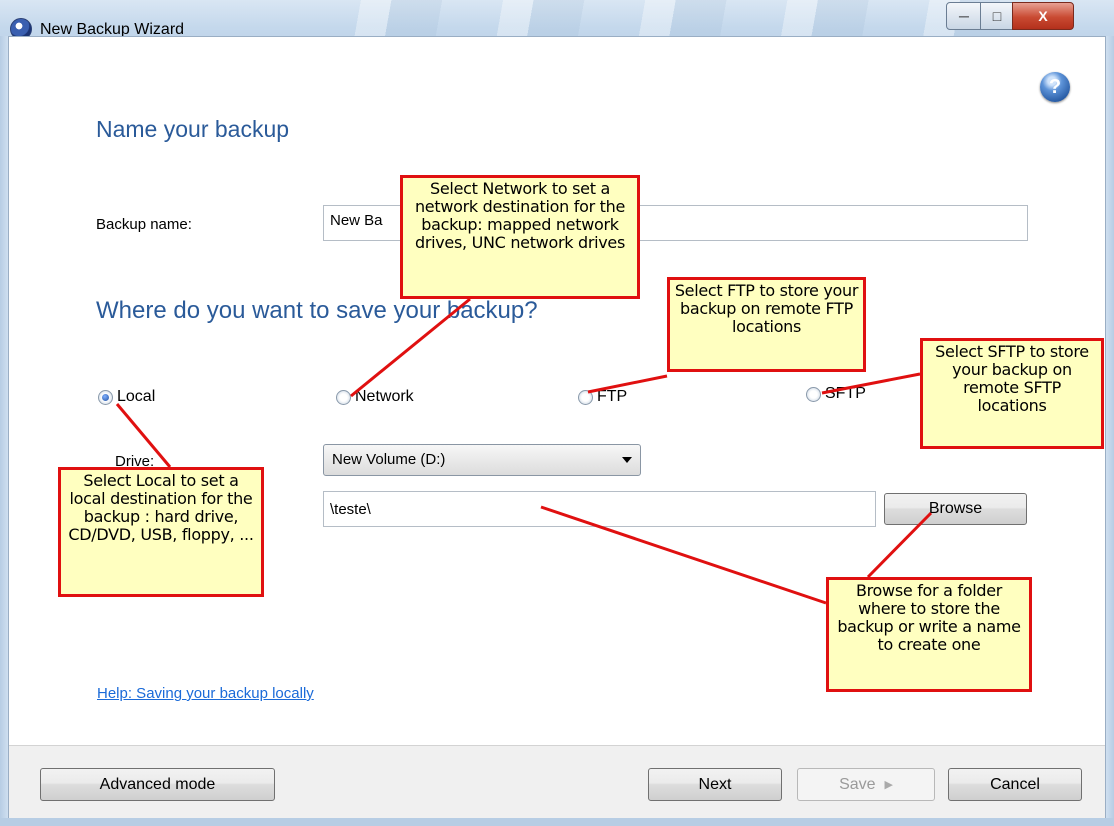 Image resolution: width=1114 pixels, height=826 pixels. Describe the element at coordinates (857, 784) in the screenshot. I see `save-button-label: Save` at that location.